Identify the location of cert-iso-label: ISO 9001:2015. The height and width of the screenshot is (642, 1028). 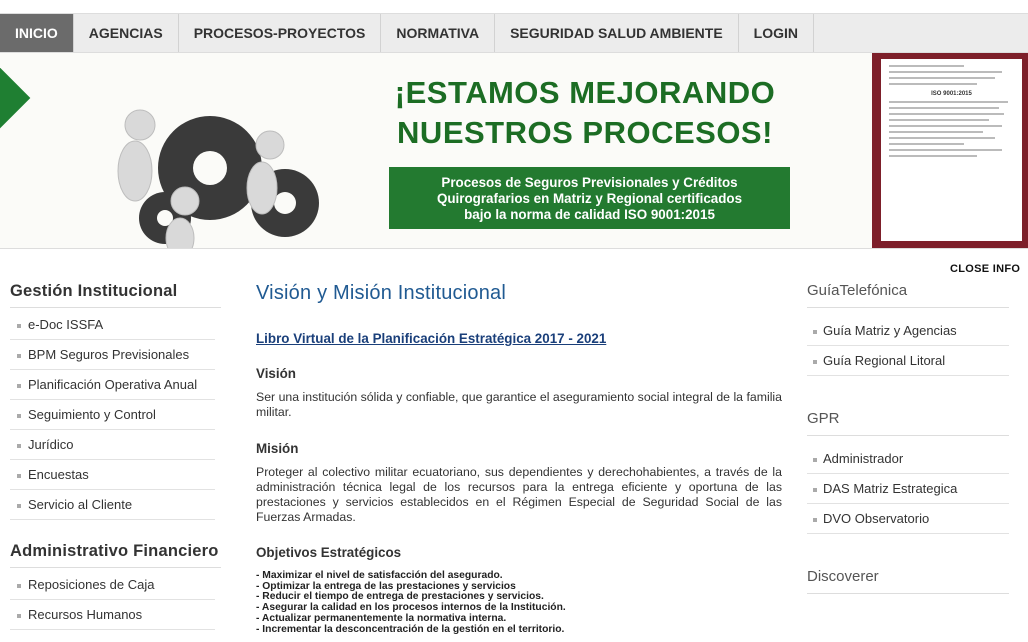
(951, 94).